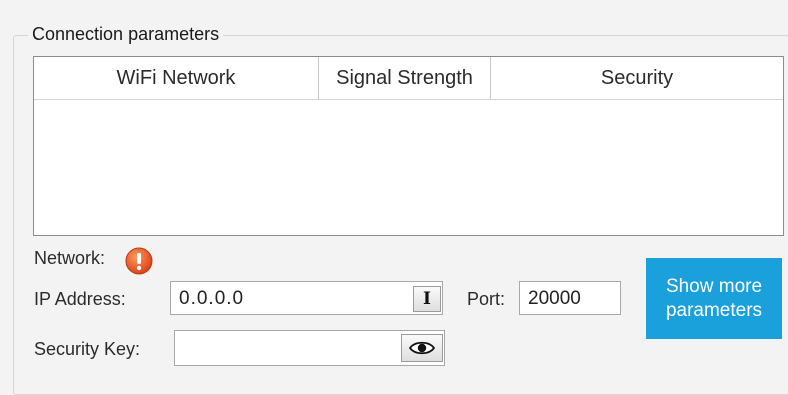  What do you see at coordinates (714, 298) in the screenshot?
I see `show-more-parameters-button: Show more parameters` at bounding box center [714, 298].